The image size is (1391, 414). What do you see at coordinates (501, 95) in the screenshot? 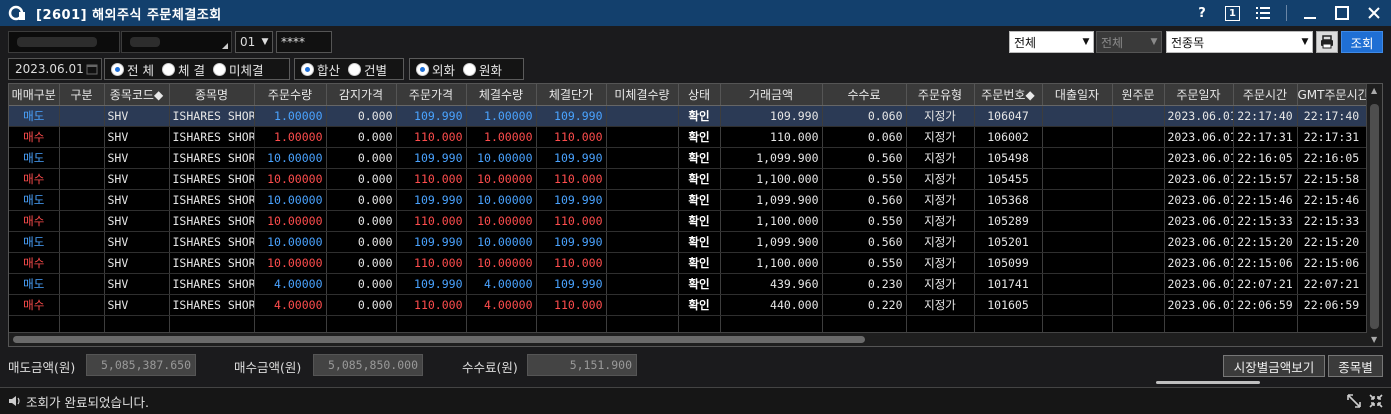
I see `column-header: 체결수량` at bounding box center [501, 95].